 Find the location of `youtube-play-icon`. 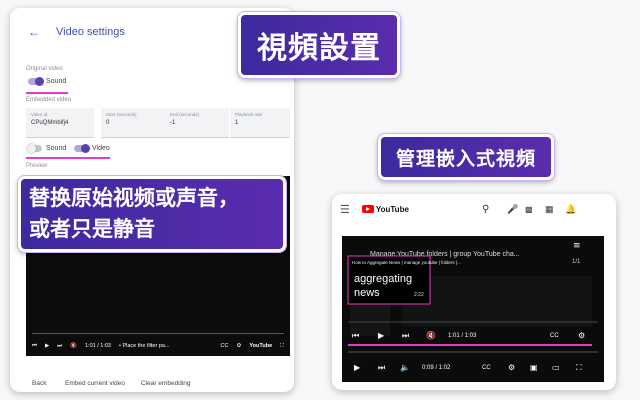

youtube-play-icon is located at coordinates (367, 209).